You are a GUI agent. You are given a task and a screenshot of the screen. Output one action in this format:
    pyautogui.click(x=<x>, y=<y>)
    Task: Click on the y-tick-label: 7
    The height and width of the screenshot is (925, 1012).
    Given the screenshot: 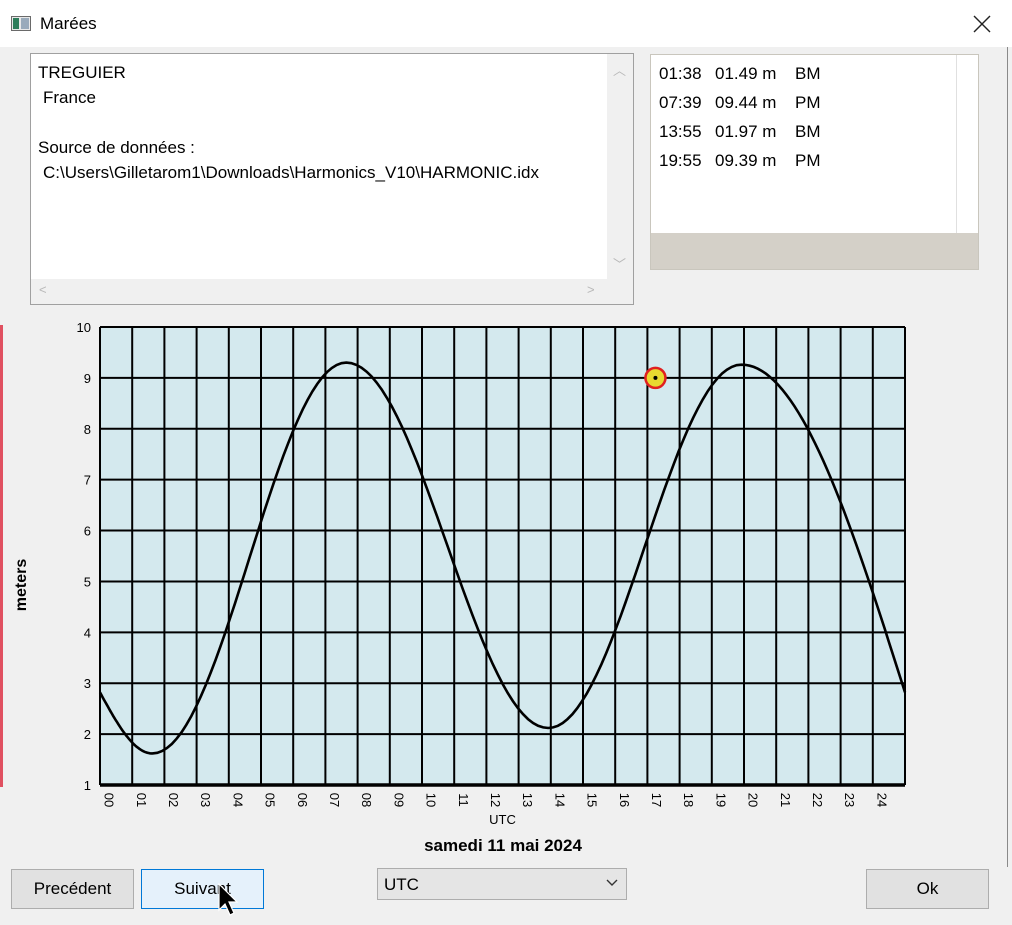 What is the action you would take?
    pyautogui.click(x=87, y=480)
    